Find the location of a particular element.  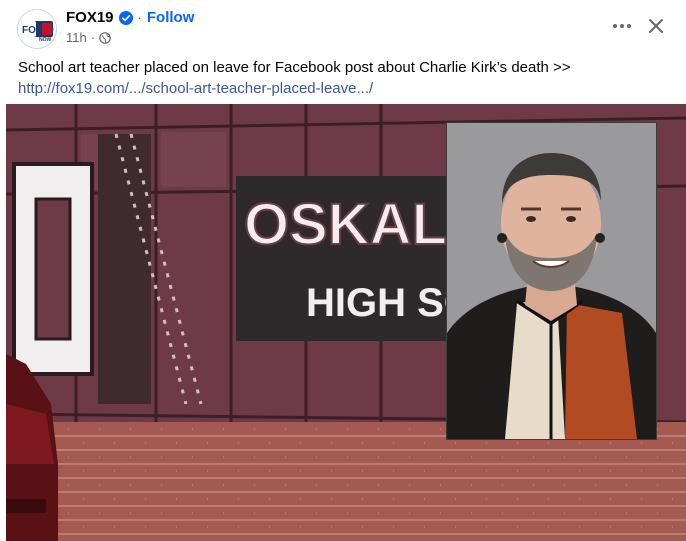

close-button is located at coordinates (656, 26).